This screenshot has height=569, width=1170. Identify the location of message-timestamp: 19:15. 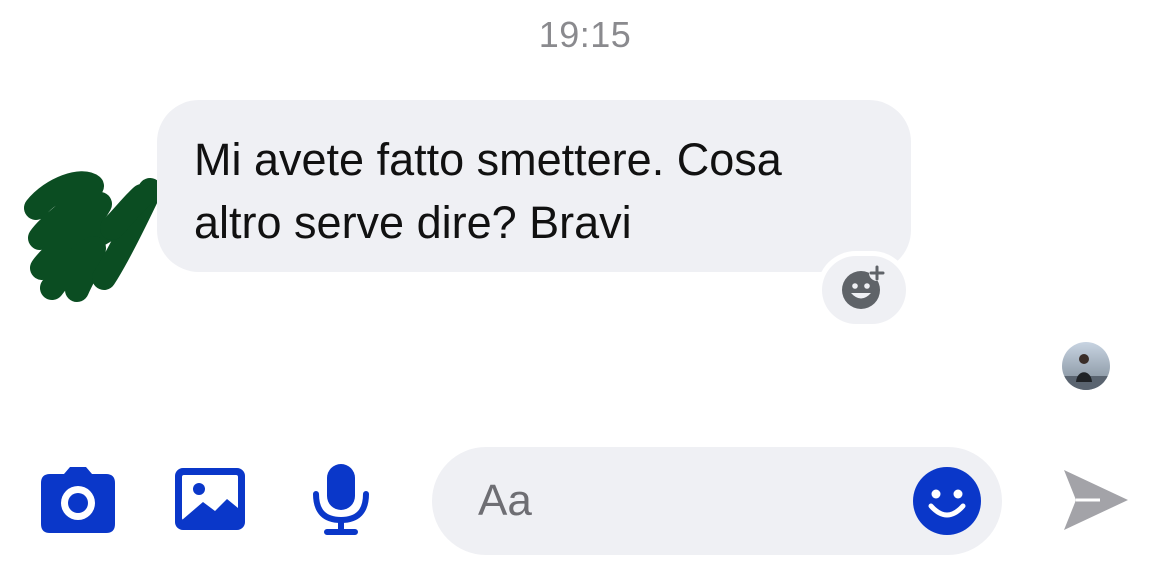
(585, 34).